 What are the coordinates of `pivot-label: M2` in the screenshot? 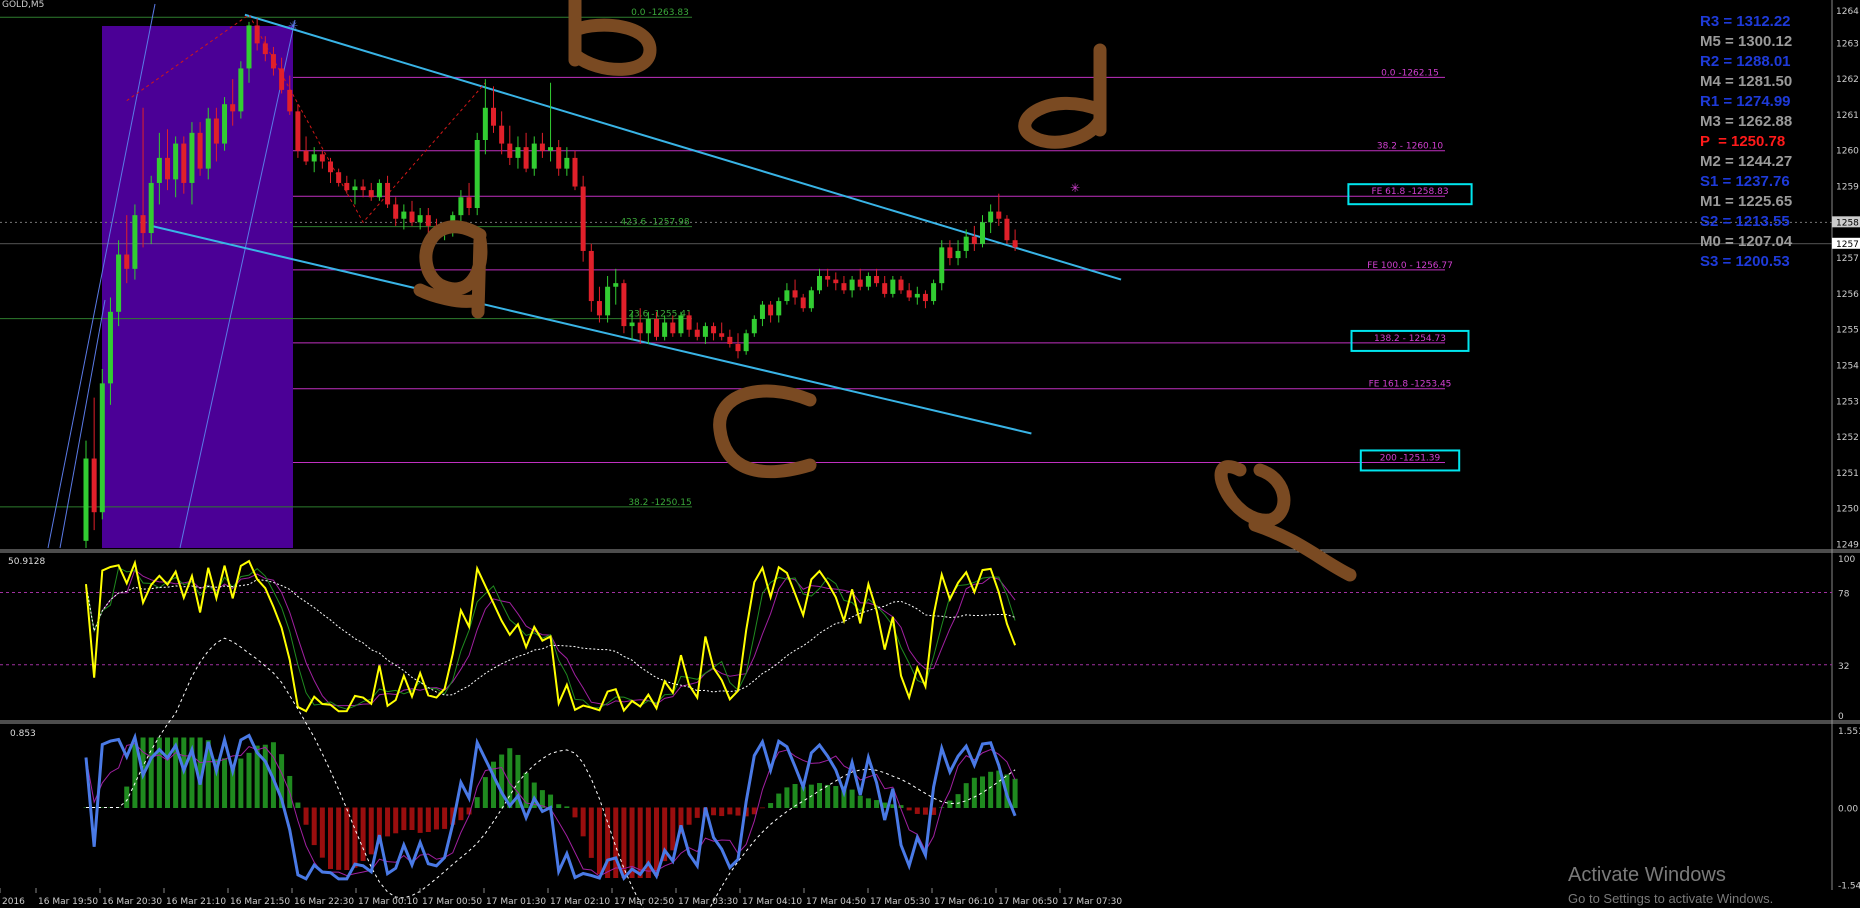 It's located at (1710, 161).